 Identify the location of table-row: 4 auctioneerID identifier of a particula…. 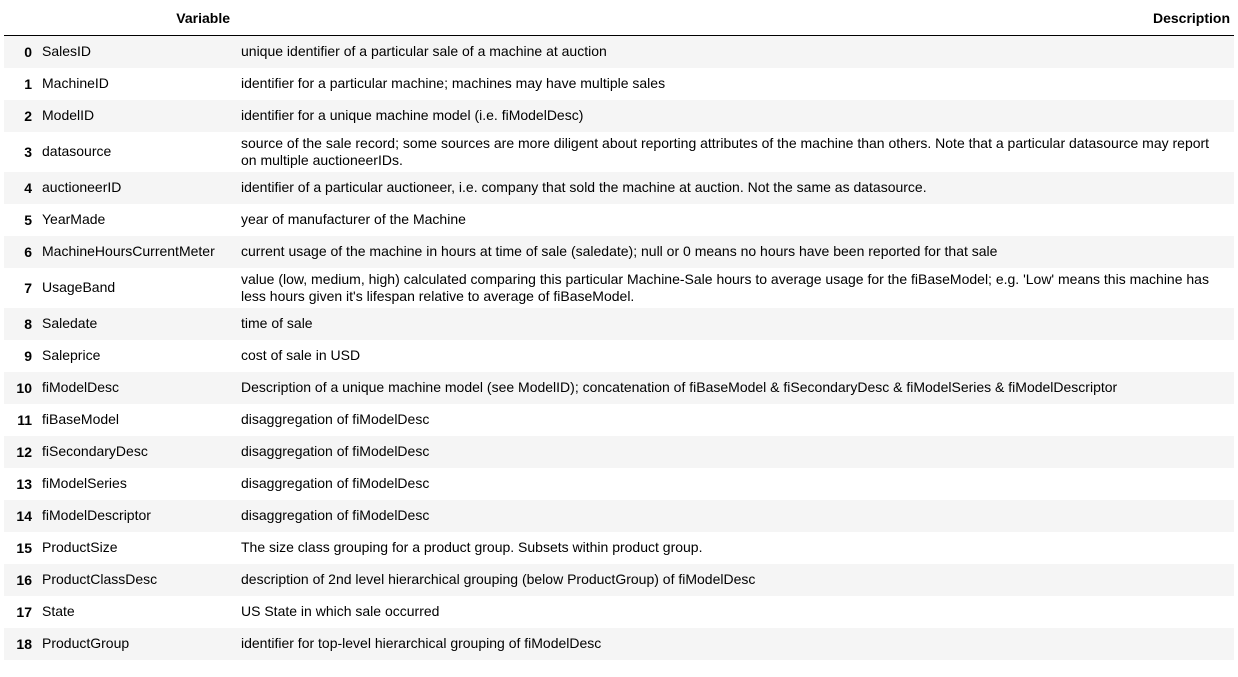
(619, 187).